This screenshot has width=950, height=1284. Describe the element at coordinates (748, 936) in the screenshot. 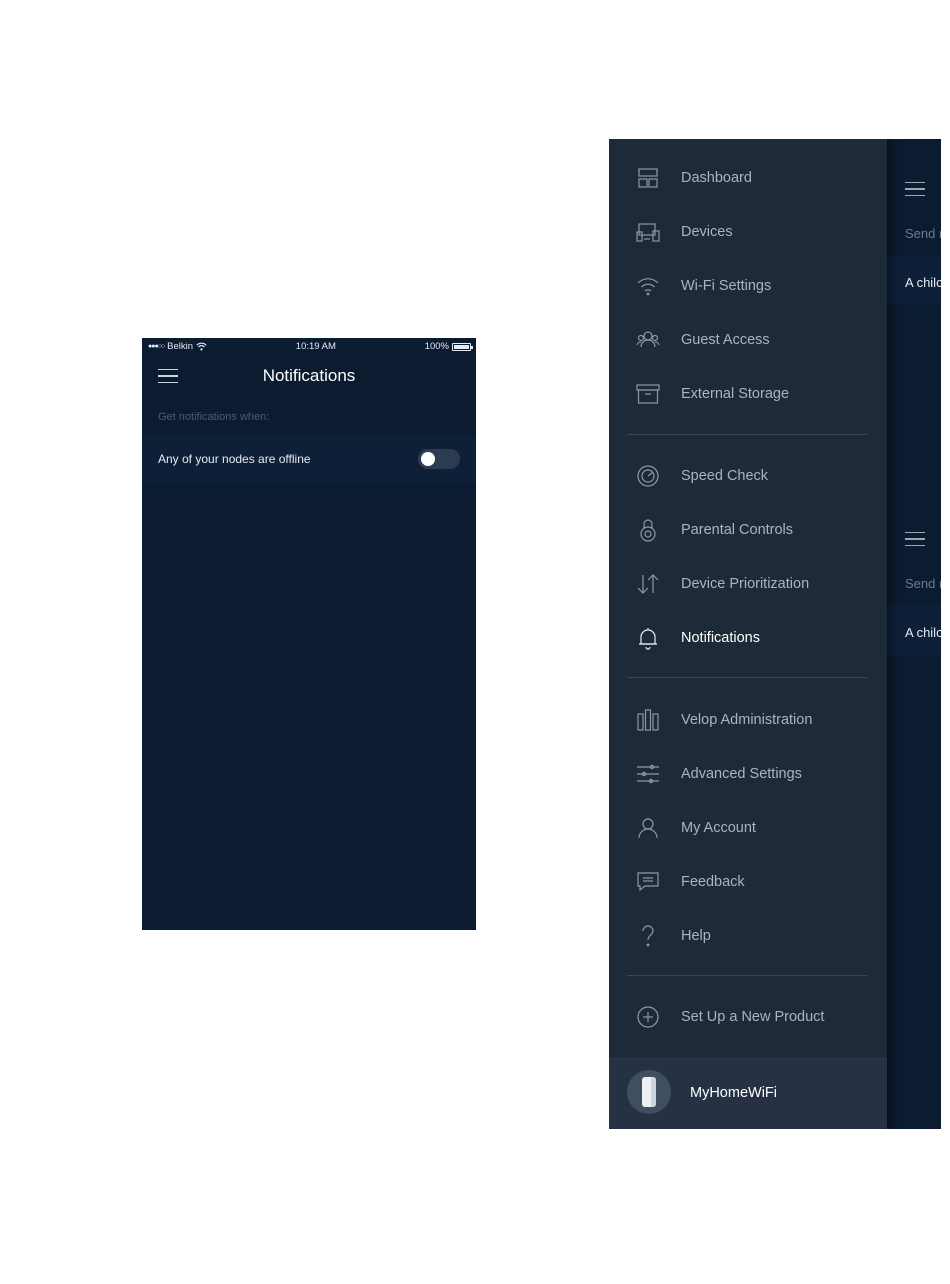

I see `menu-item-help: Help` at that location.